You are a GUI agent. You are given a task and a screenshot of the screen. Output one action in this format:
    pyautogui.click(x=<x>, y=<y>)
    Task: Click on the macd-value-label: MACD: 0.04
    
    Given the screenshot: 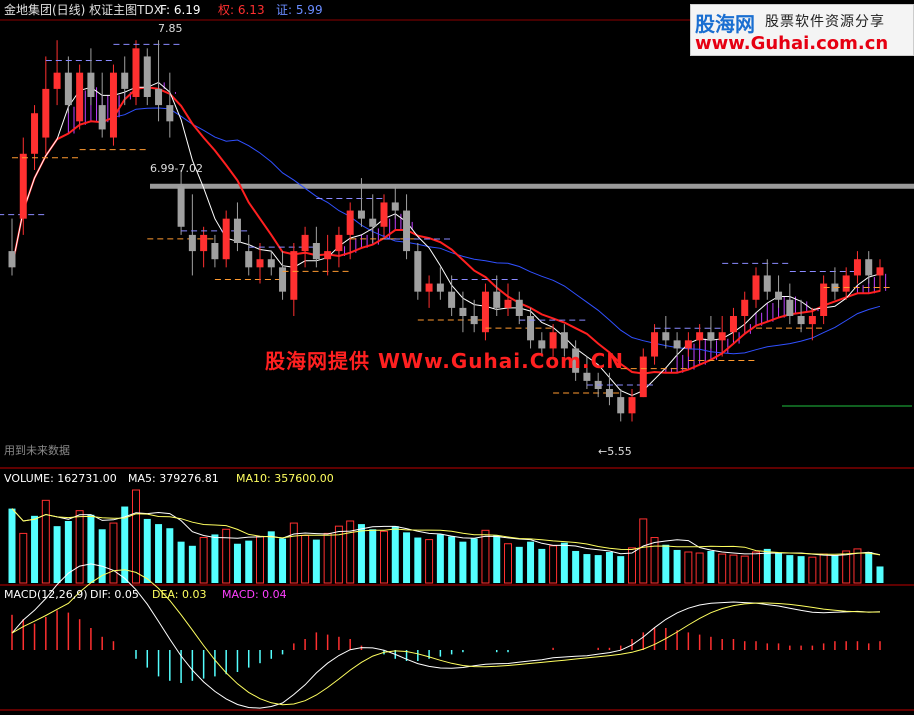 What is the action you would take?
    pyautogui.click(x=254, y=594)
    